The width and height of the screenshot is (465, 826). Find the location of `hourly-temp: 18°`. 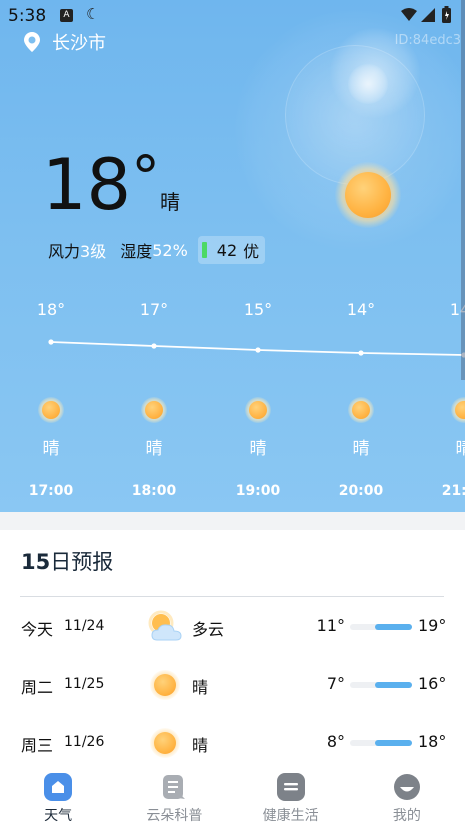

hourly-temp: 18° is located at coordinates (51, 309).